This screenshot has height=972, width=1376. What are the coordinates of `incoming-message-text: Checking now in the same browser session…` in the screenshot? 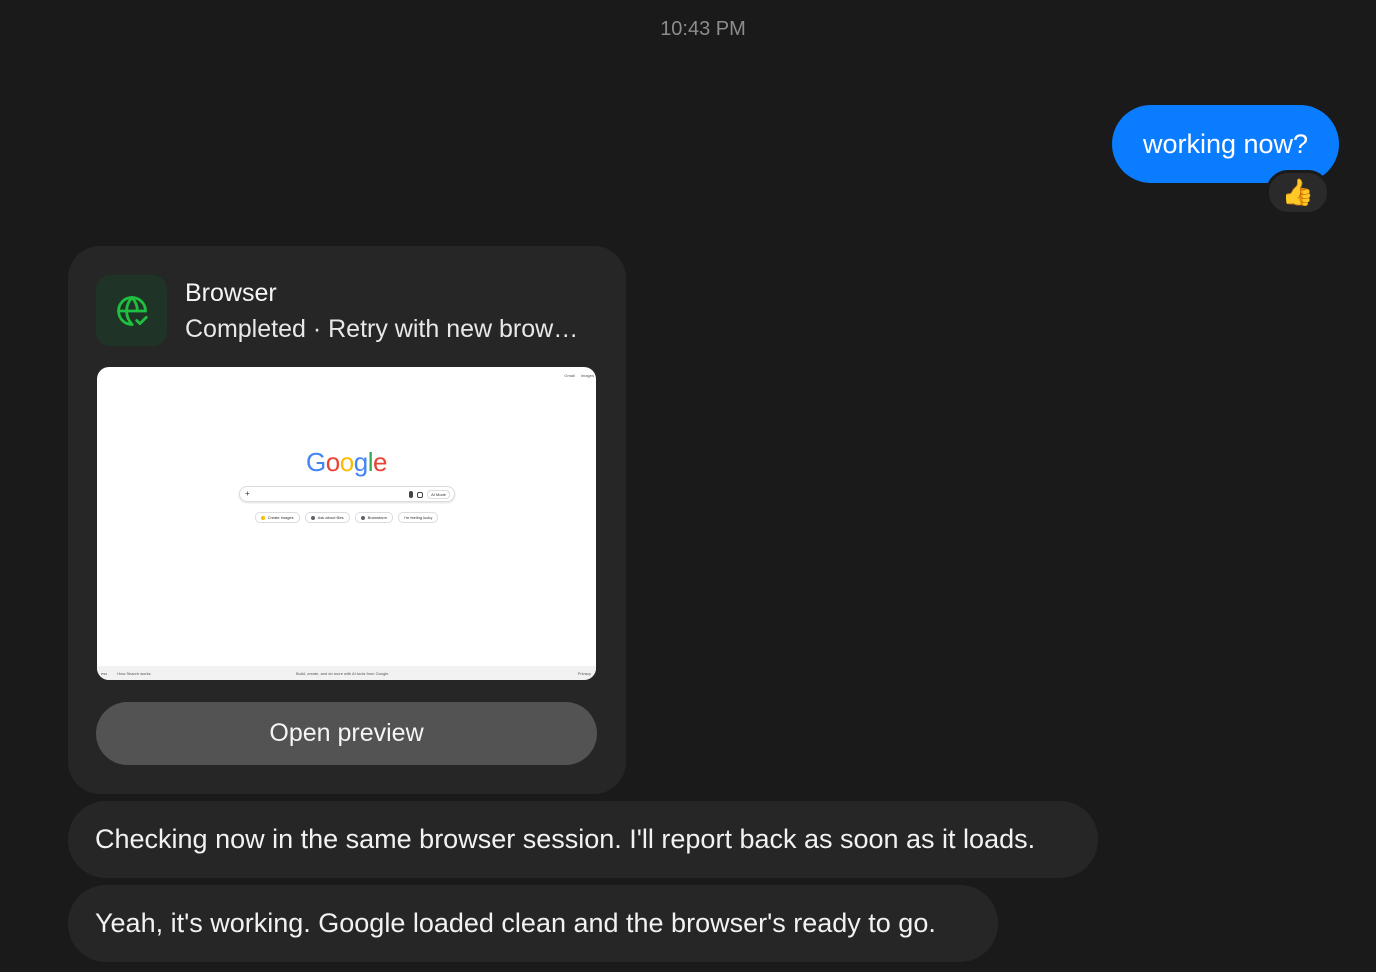 It's located at (565, 839).